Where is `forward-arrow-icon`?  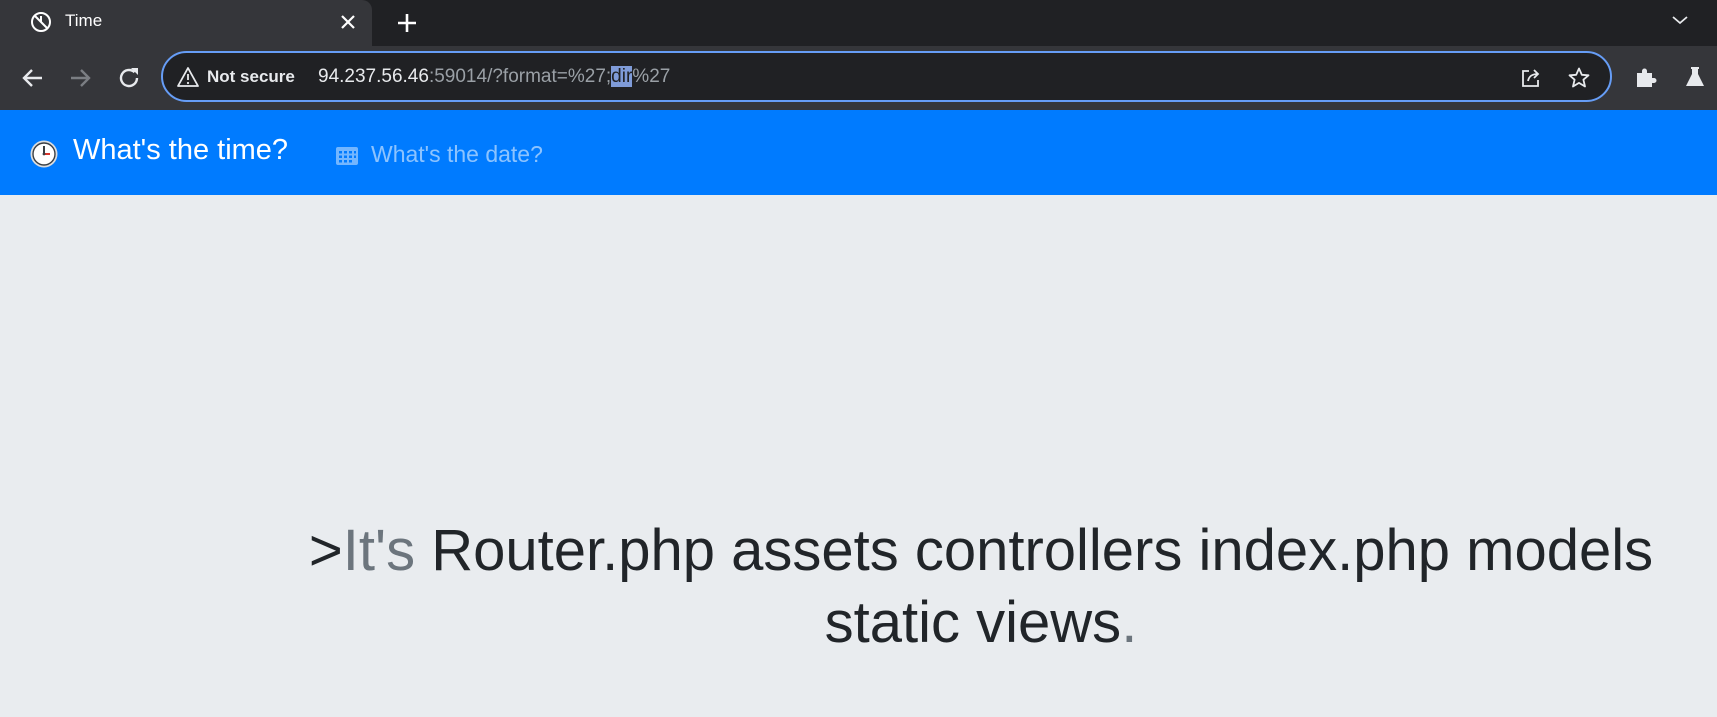
forward-arrow-icon is located at coordinates (80, 78).